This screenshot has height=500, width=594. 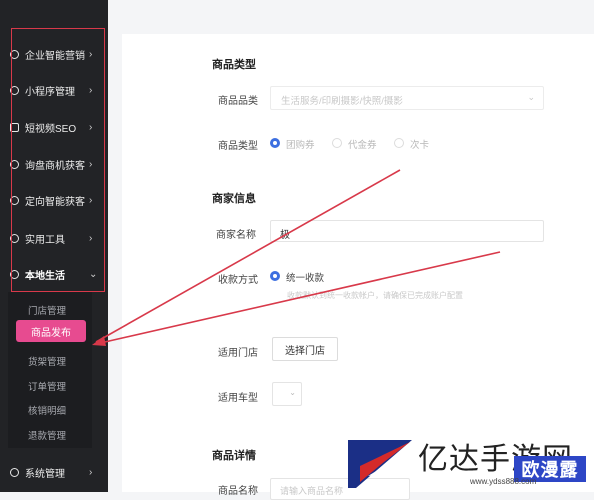 I want to click on section-title-product-type: 商品类型, so click(x=234, y=65).